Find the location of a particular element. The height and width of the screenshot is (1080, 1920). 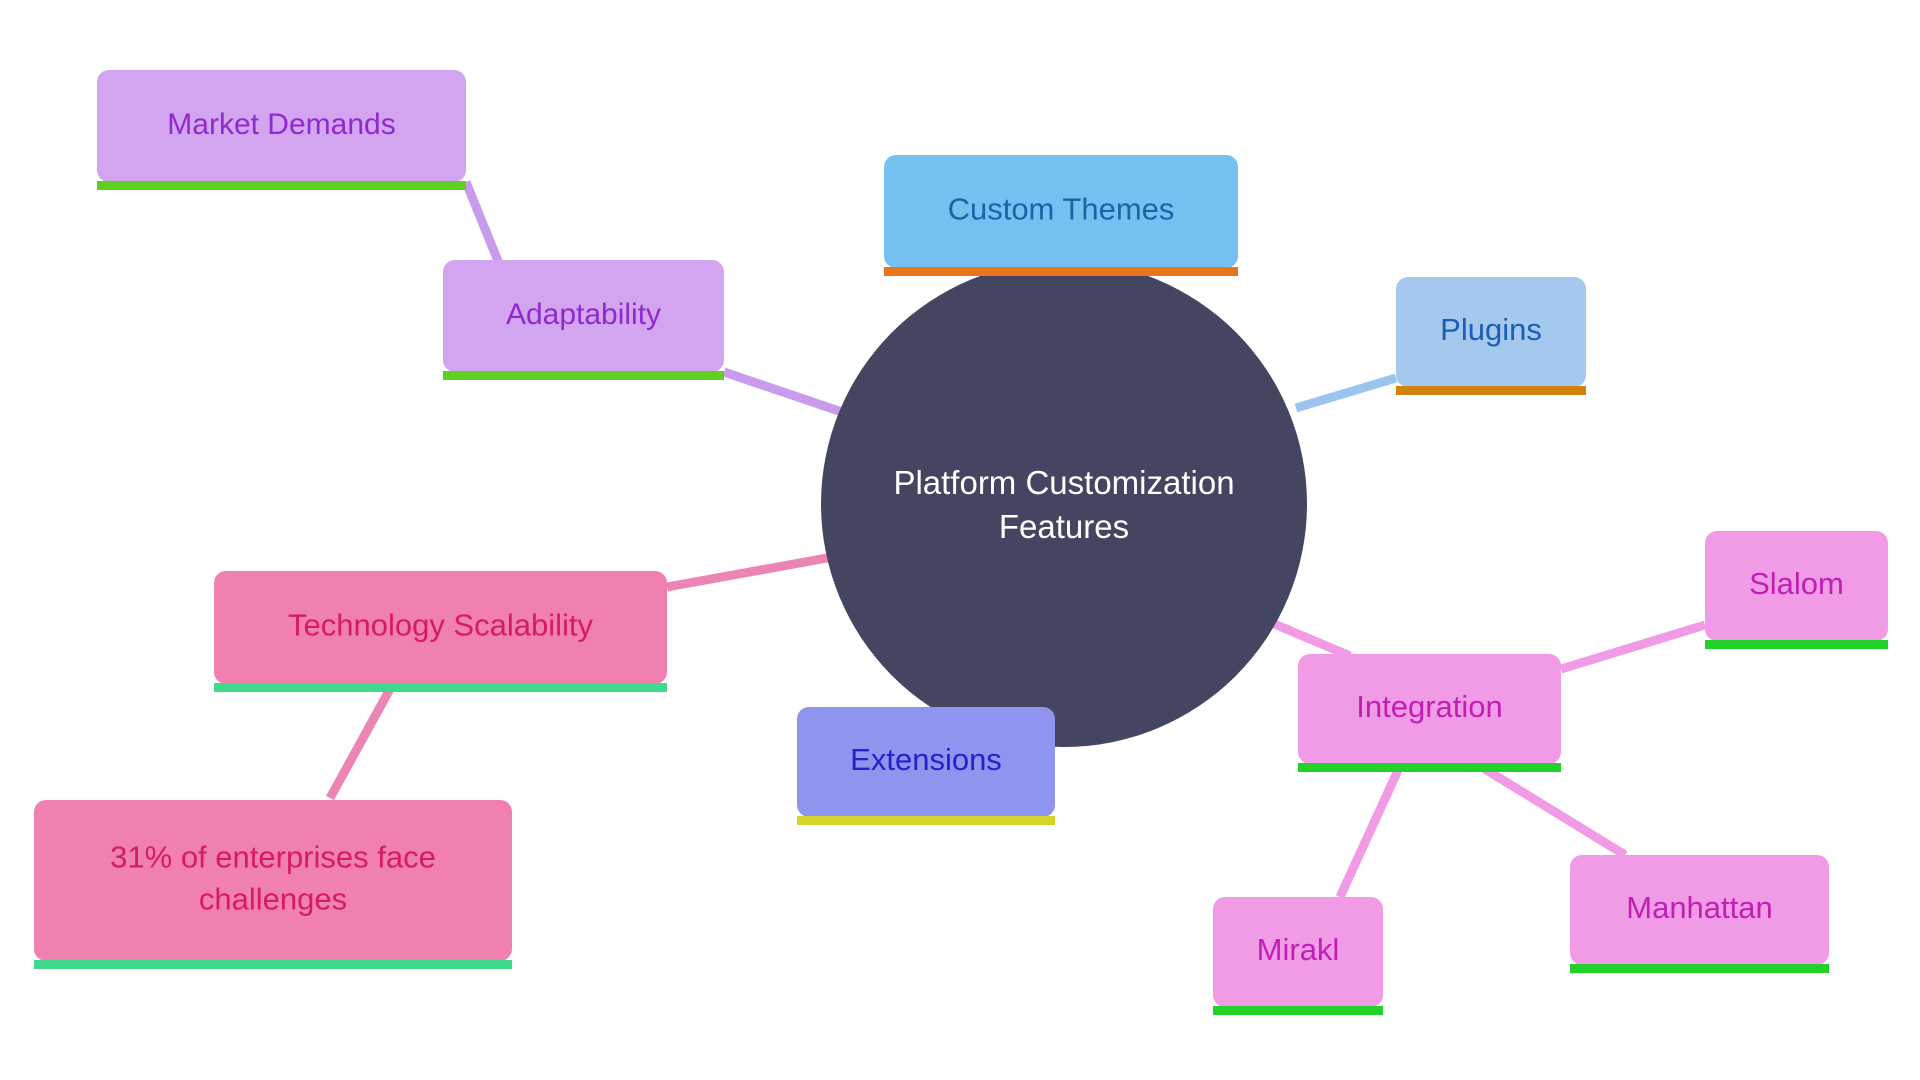

mindmap-node-slalom: Slalom is located at coordinates (1796, 590).